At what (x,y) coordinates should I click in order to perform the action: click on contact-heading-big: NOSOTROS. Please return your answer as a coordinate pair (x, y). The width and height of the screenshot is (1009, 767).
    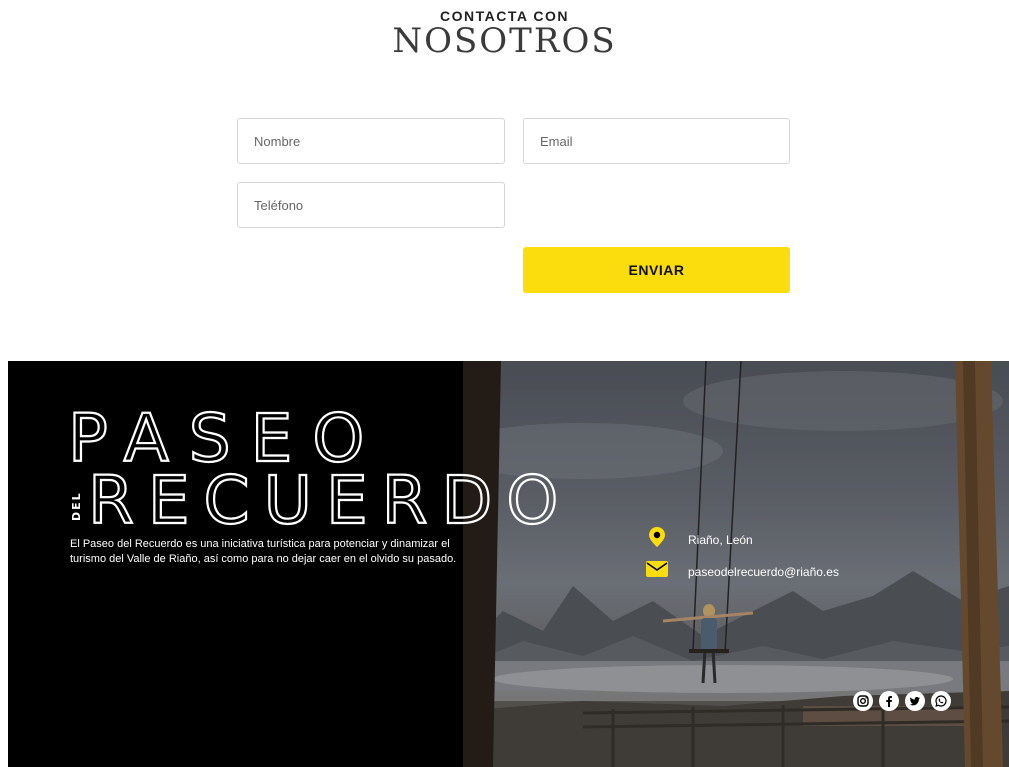
    Looking at the image, I should click on (504, 41).